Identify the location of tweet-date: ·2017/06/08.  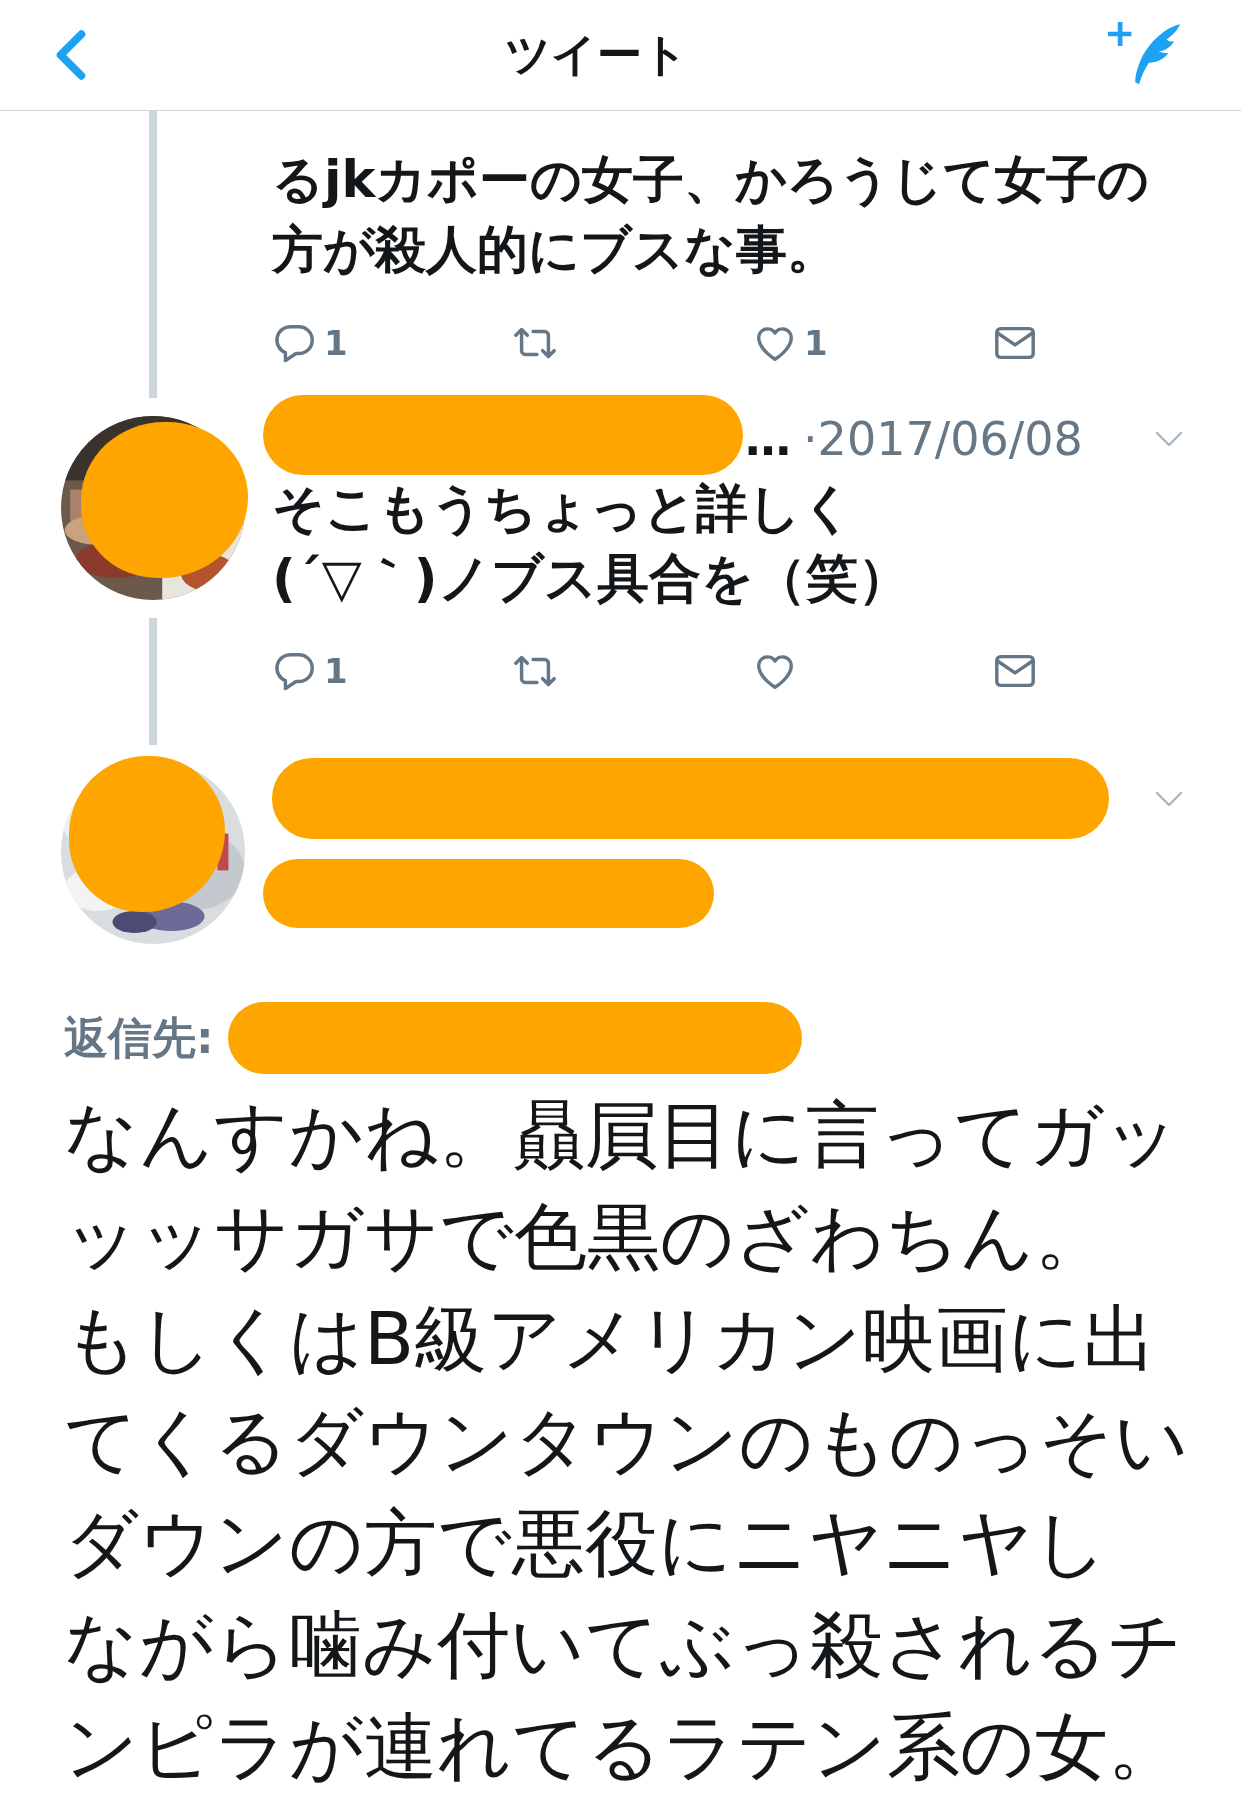
(943, 439).